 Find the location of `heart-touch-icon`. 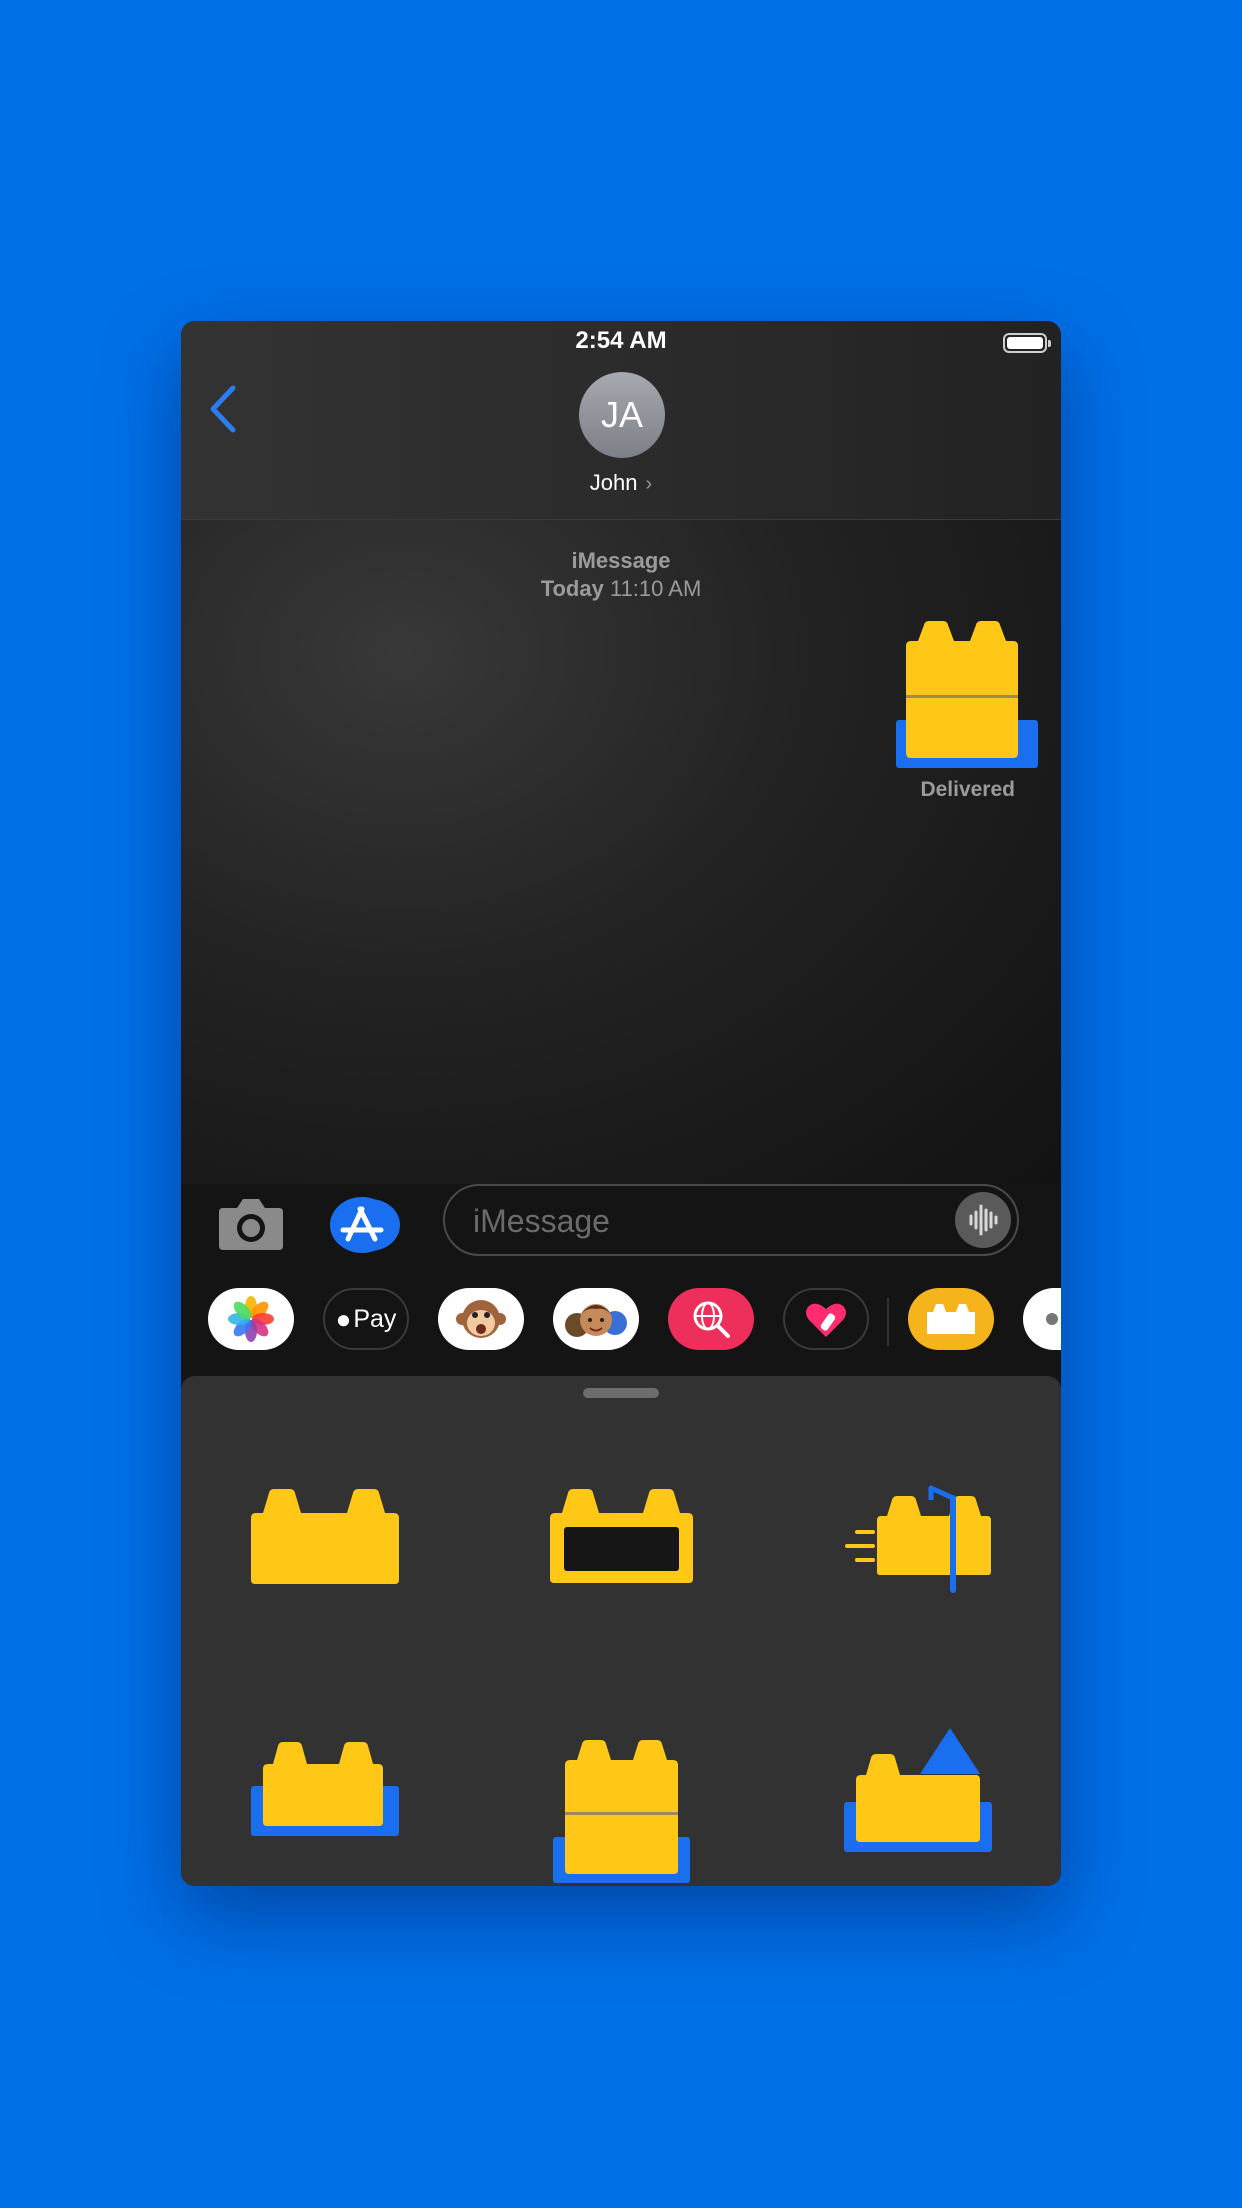

heart-touch-icon is located at coordinates (826, 1320).